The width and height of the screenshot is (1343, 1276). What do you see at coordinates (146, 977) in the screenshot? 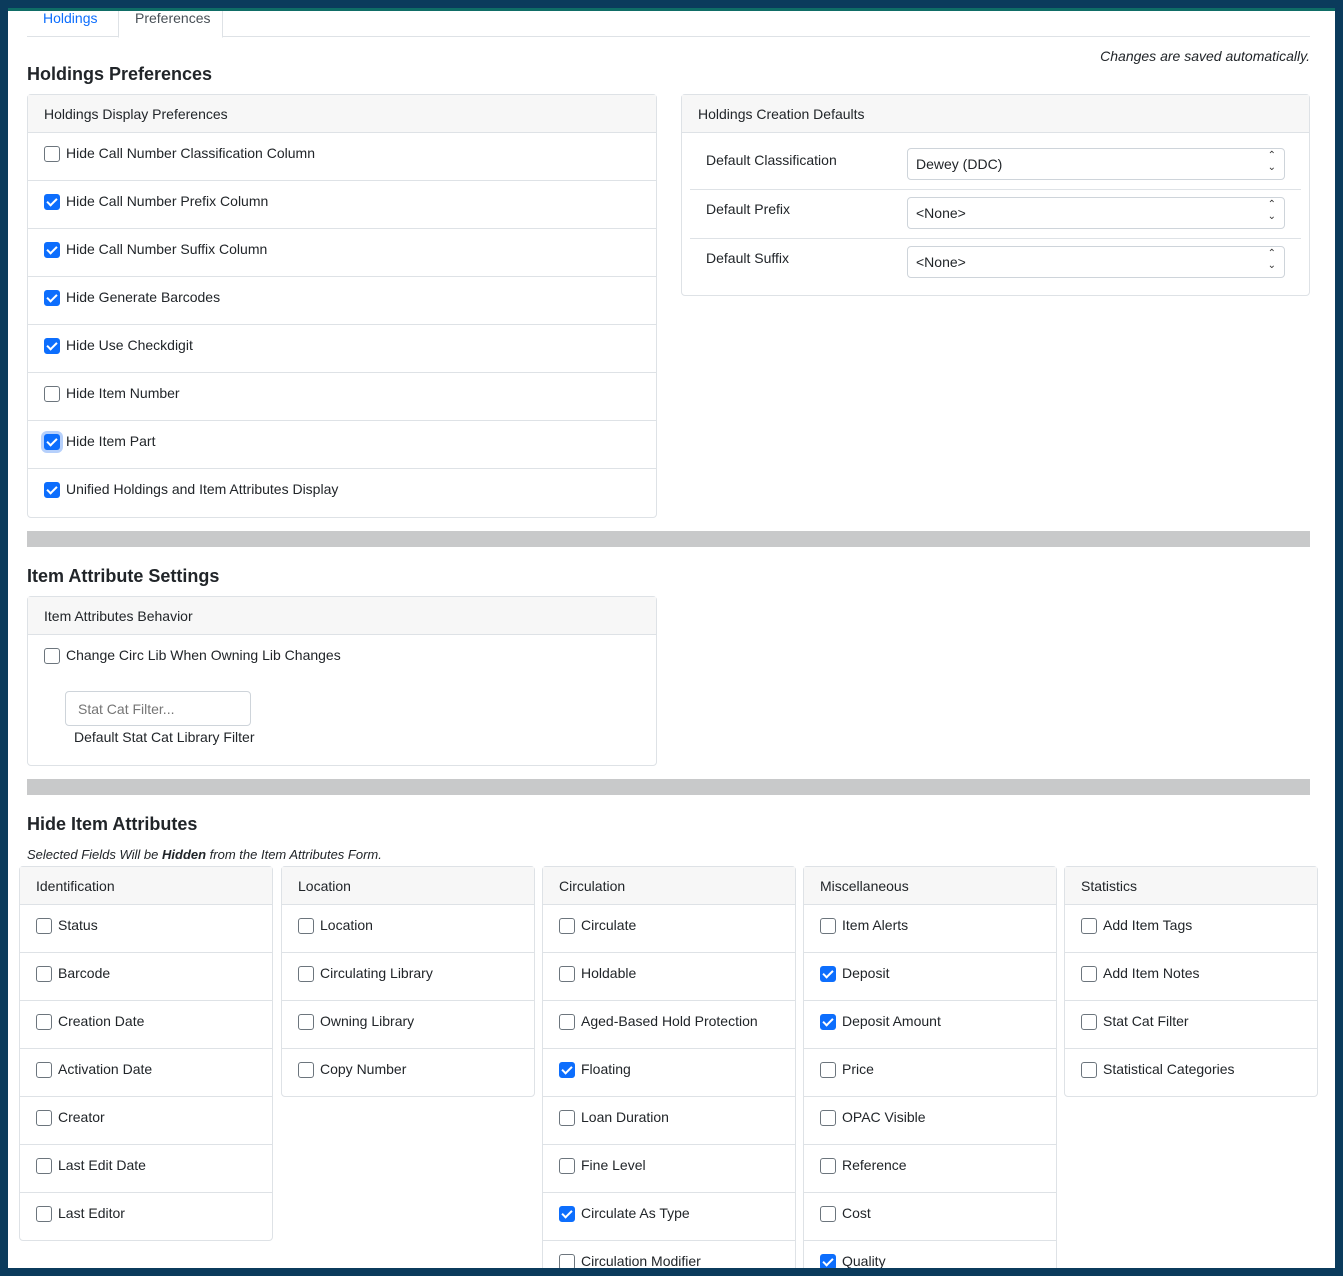
I see `checkbox-row: Barcode` at bounding box center [146, 977].